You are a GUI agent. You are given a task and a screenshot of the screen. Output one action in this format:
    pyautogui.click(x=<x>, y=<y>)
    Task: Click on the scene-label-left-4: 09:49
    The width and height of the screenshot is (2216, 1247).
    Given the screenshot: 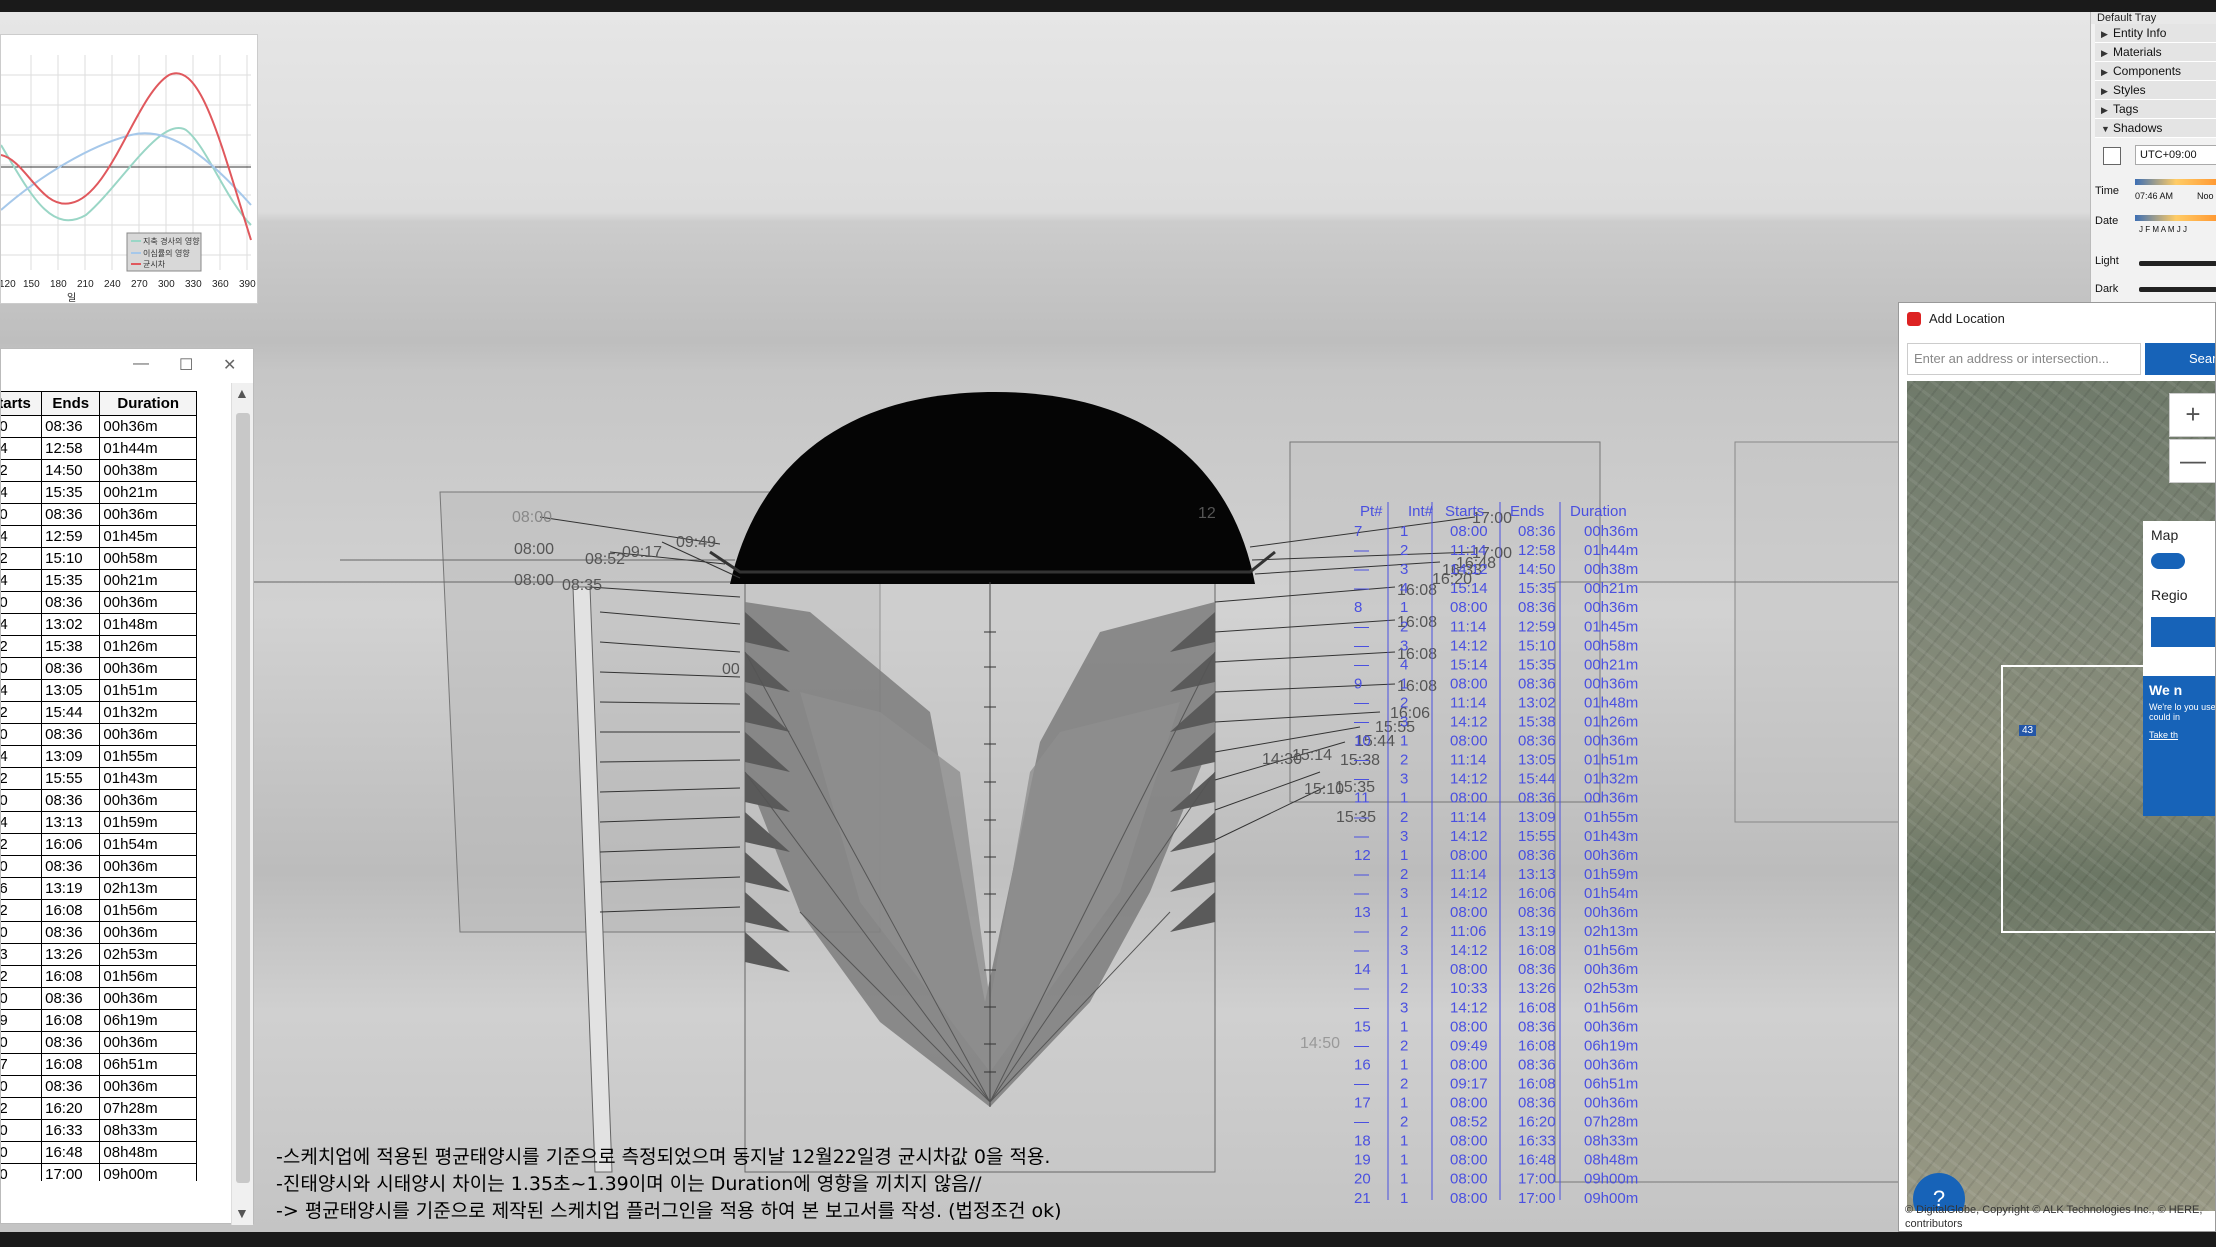 What is the action you would take?
    pyautogui.click(x=696, y=542)
    